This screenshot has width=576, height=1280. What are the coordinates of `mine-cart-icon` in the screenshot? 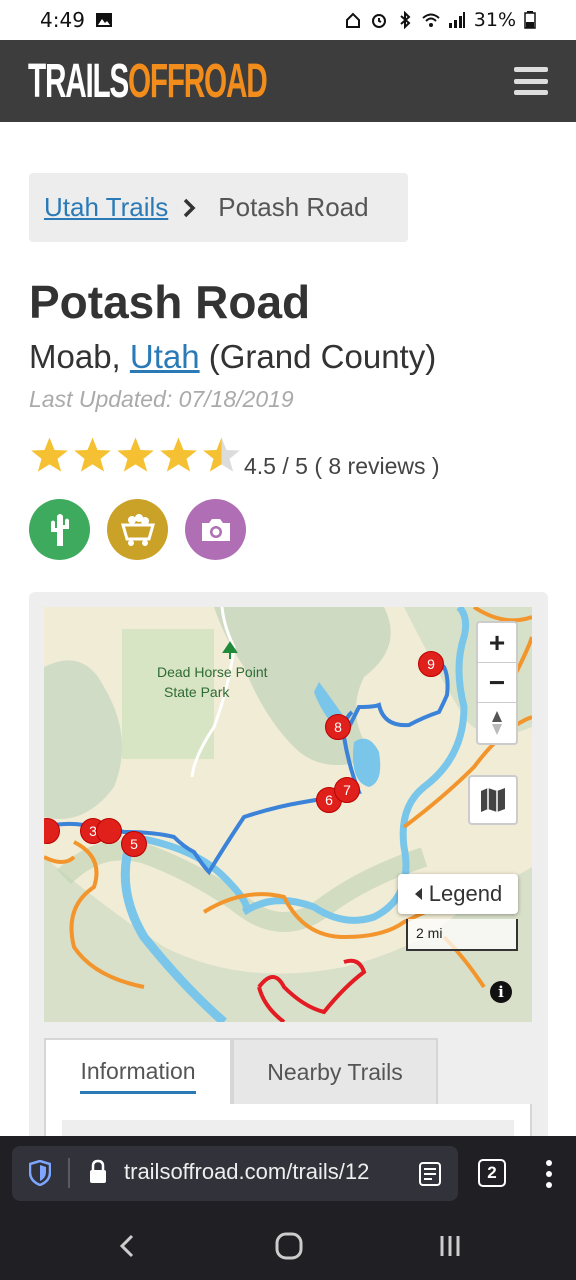 It's located at (137, 529).